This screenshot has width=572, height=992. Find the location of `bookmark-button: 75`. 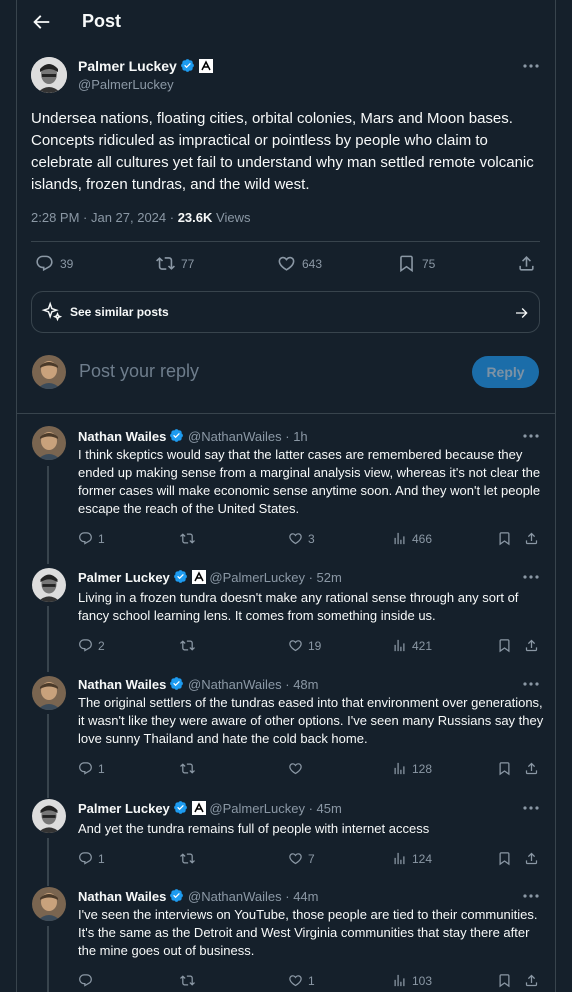

bookmark-button: 75 is located at coordinates (416, 263).